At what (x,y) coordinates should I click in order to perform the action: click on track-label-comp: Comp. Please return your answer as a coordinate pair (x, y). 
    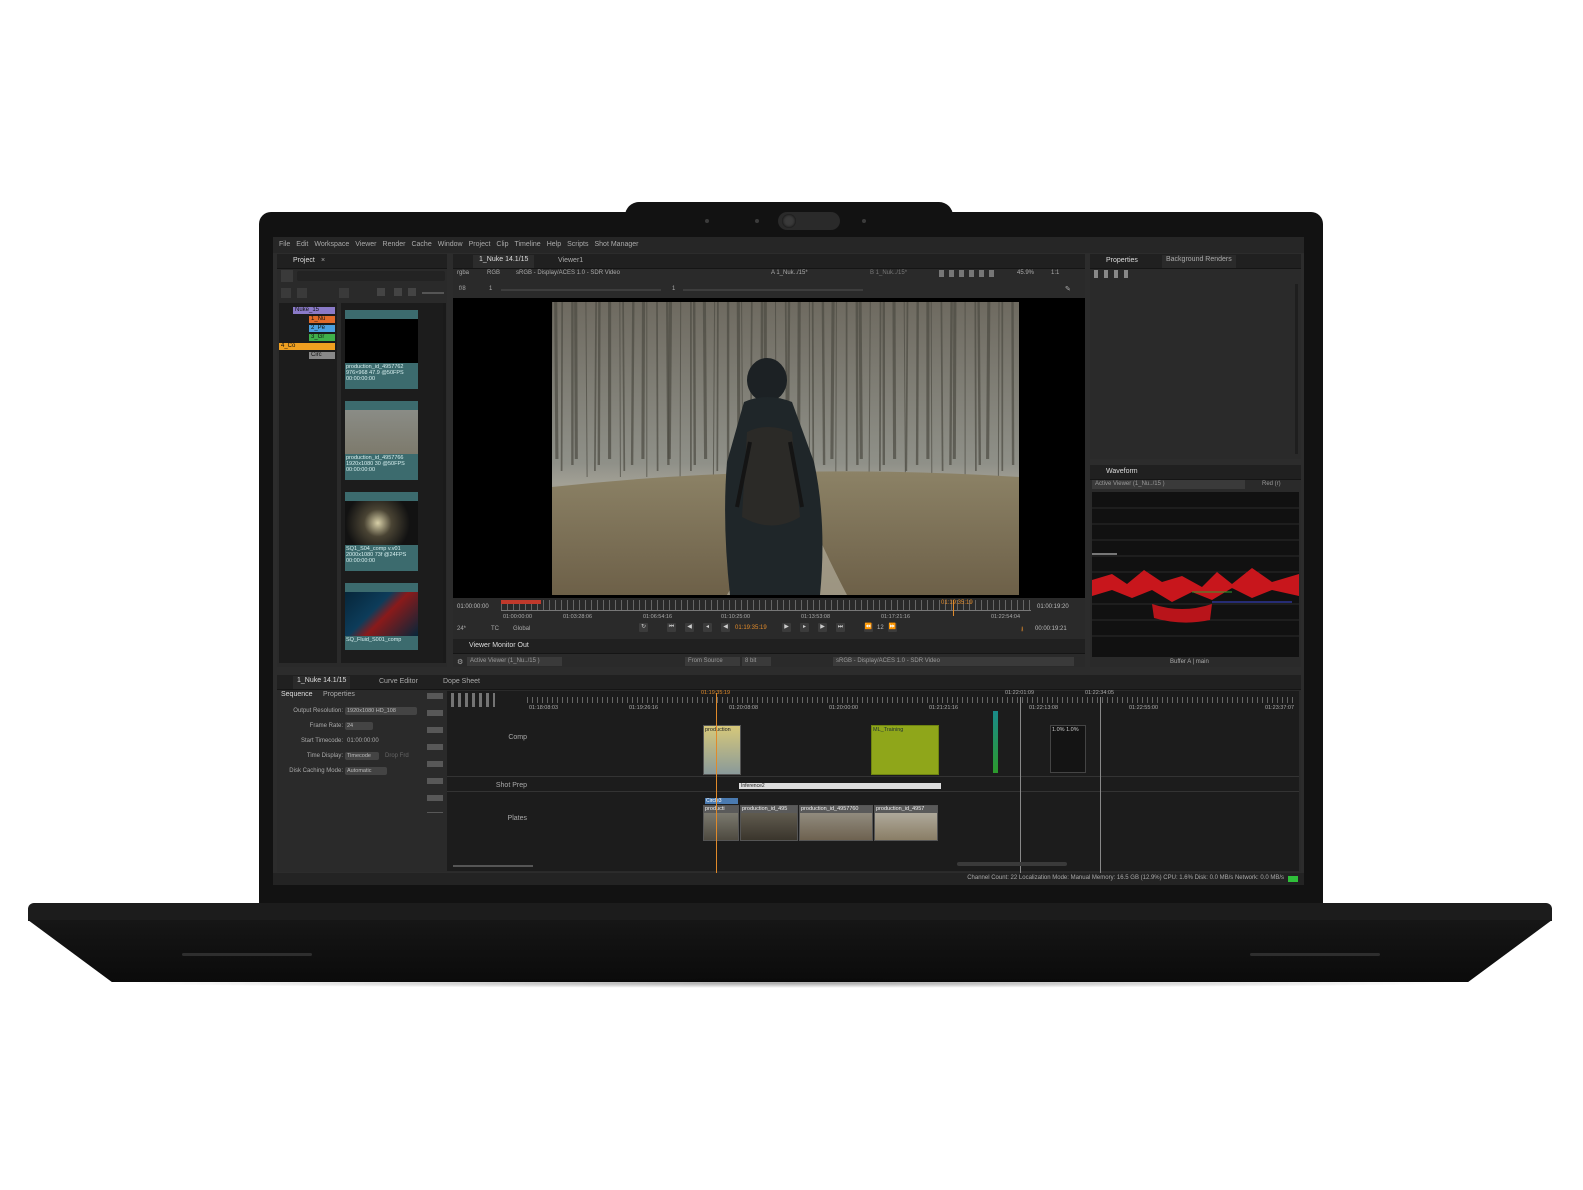
    Looking at the image, I should click on (502, 737).